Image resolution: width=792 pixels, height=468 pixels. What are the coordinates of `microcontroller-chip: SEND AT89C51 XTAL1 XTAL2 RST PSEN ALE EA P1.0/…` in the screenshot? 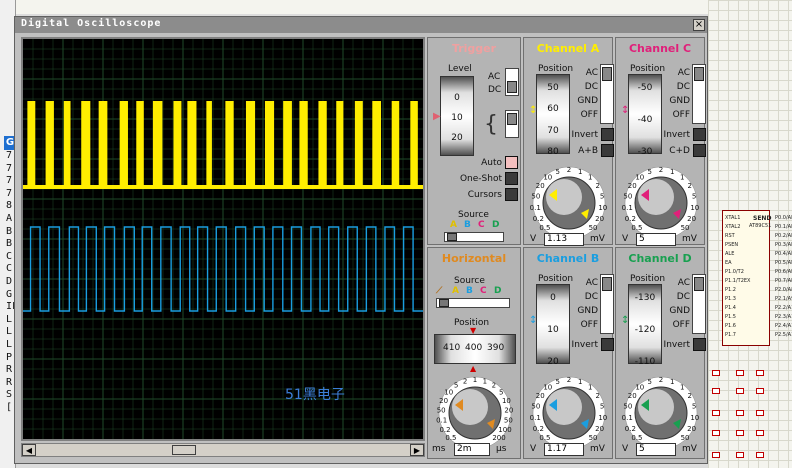 It's located at (757, 278).